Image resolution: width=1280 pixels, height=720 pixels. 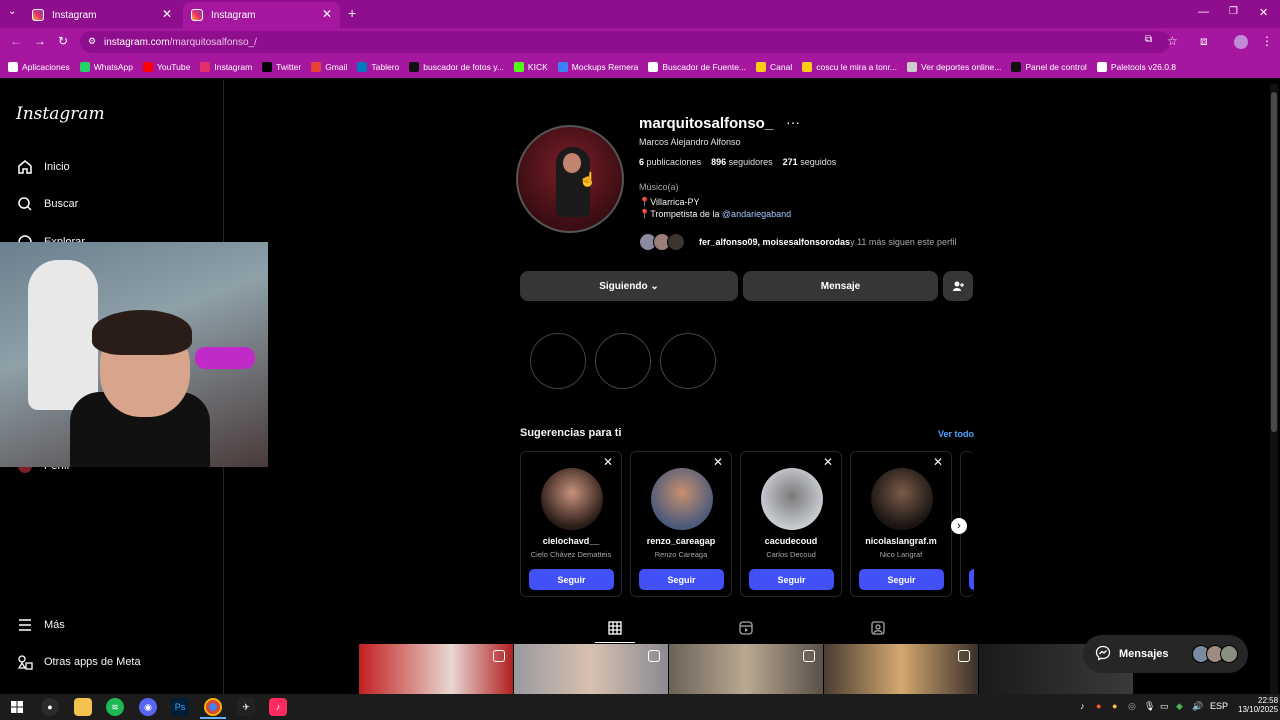 I want to click on chrome-icon, so click(x=213, y=707).